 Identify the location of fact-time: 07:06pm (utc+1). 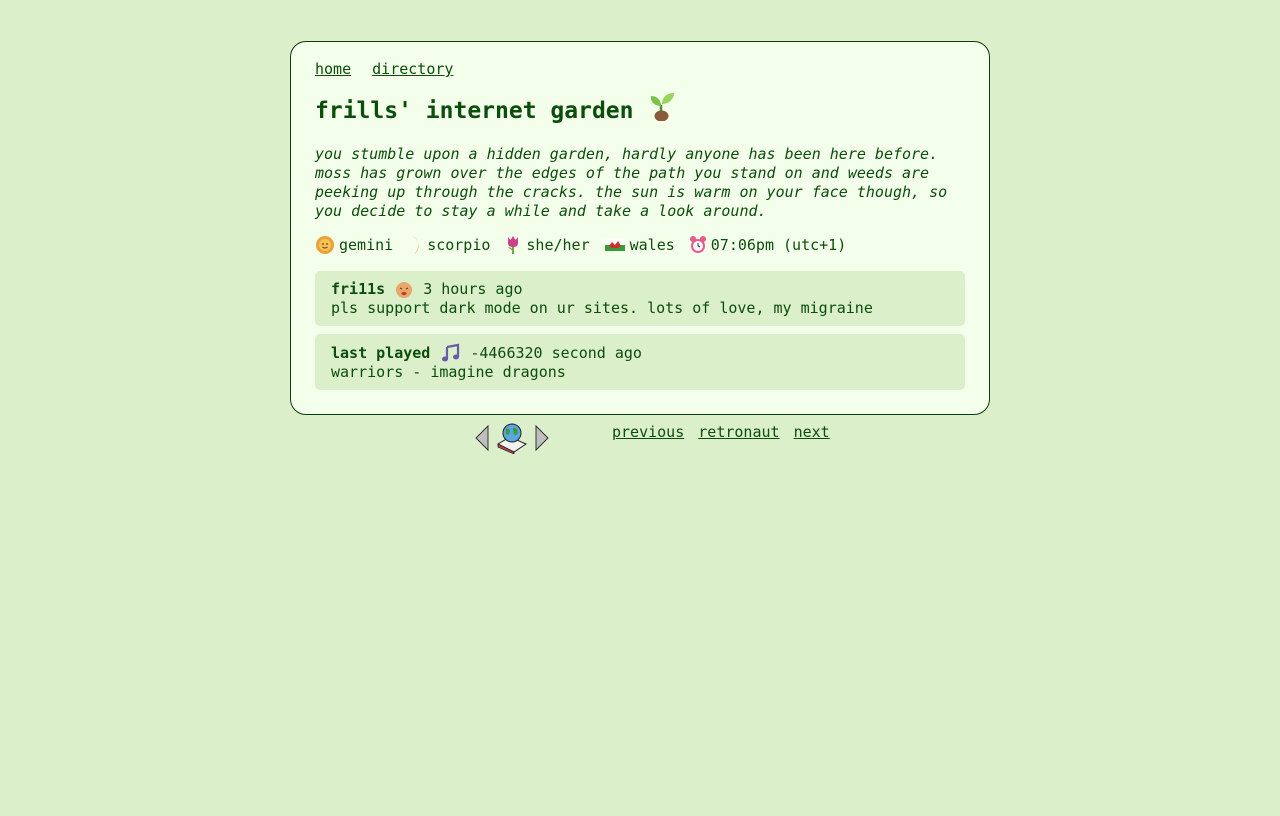
(767, 245).